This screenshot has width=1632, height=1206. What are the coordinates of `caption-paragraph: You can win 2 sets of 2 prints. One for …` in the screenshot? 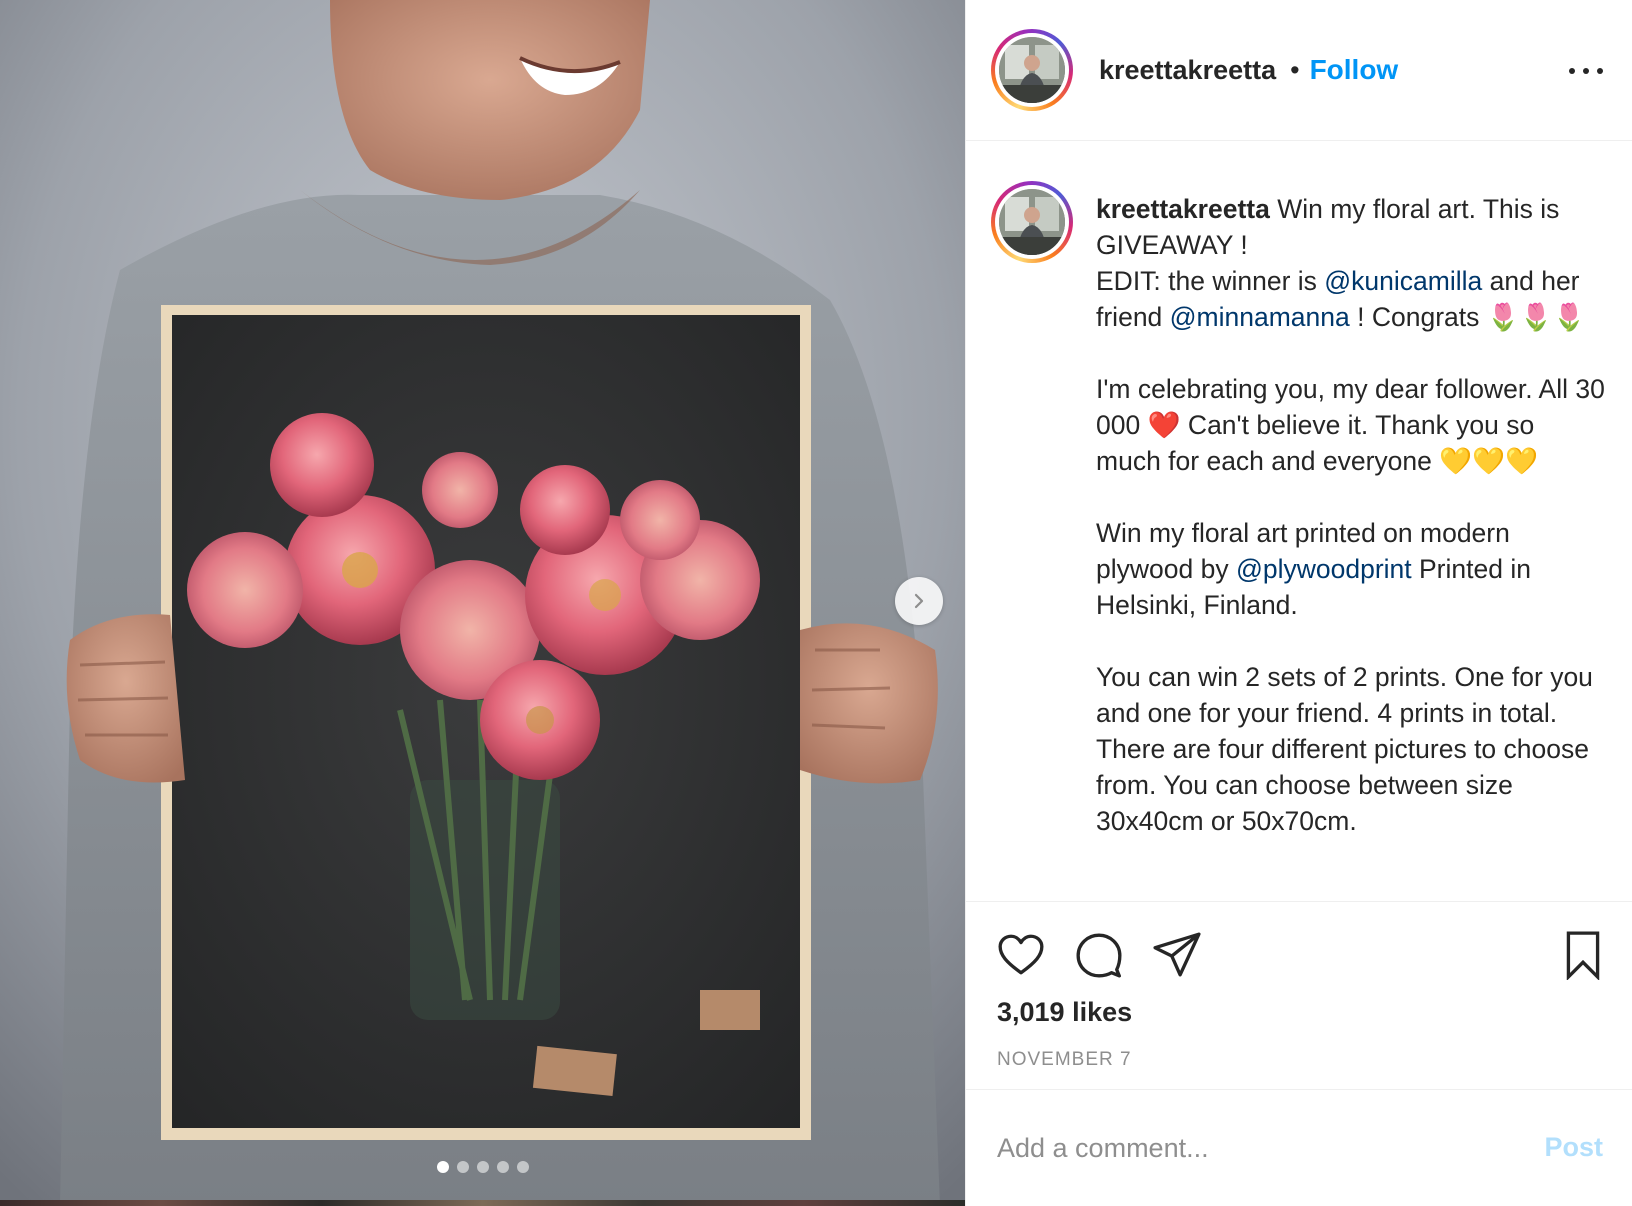 It's located at (1344, 749).